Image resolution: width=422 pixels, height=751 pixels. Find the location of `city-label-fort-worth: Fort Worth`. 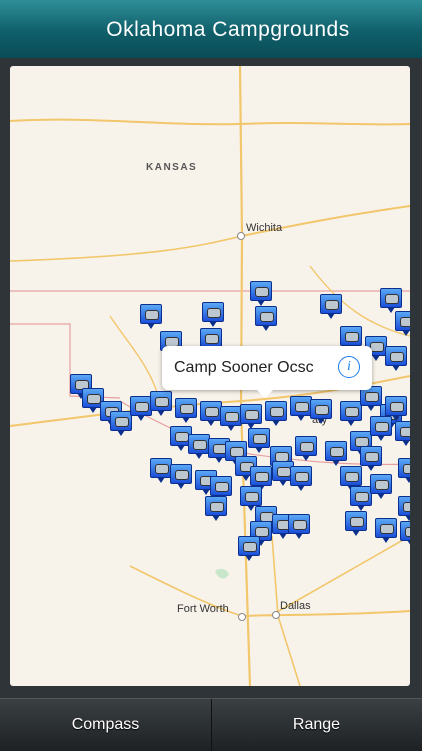

city-label-fort-worth: Fort Worth is located at coordinates (203, 609).